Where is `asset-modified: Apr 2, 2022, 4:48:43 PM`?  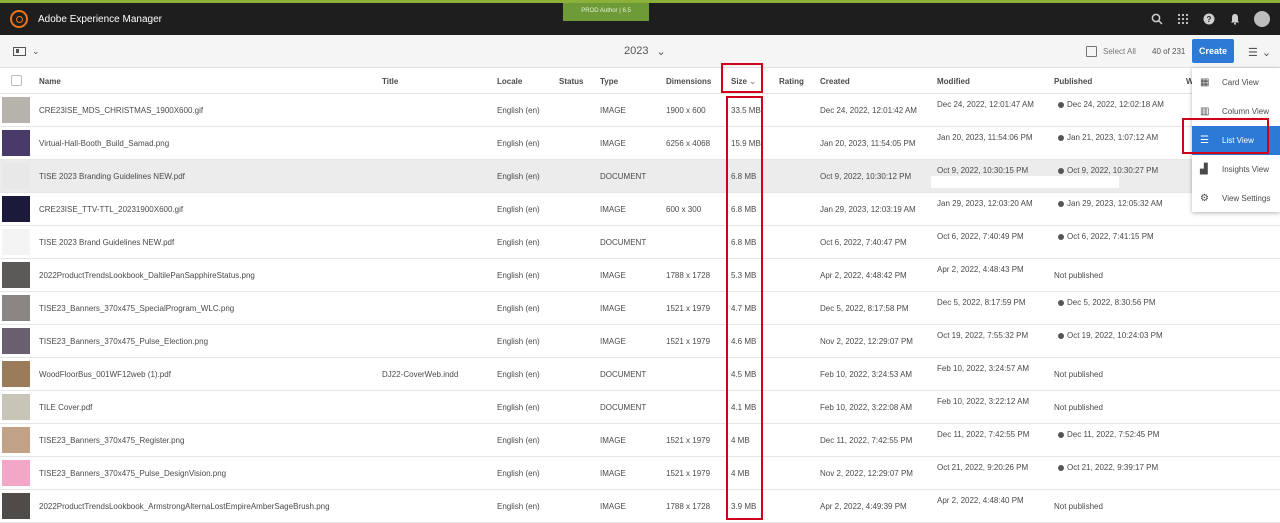
asset-modified: Apr 2, 2022, 4:48:43 PM is located at coordinates (980, 269).